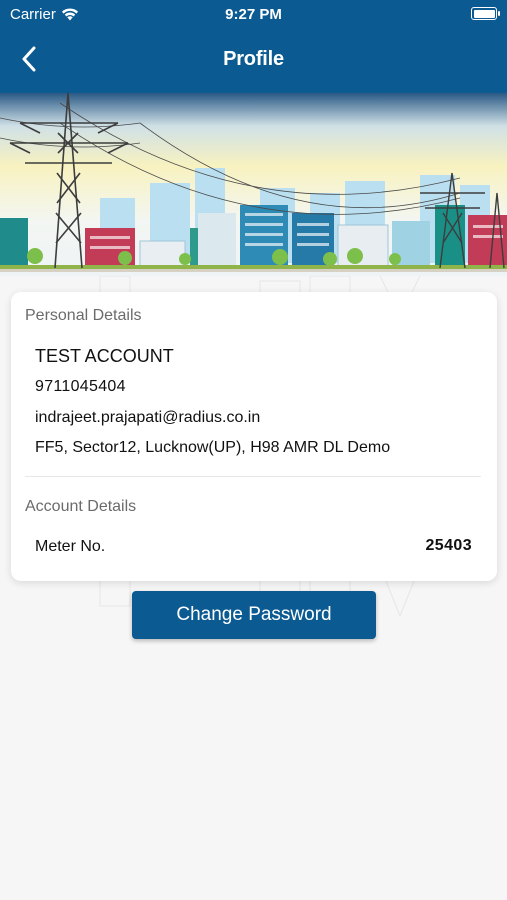  I want to click on status-bar: Carrier 9:27 PM, so click(253, 14).